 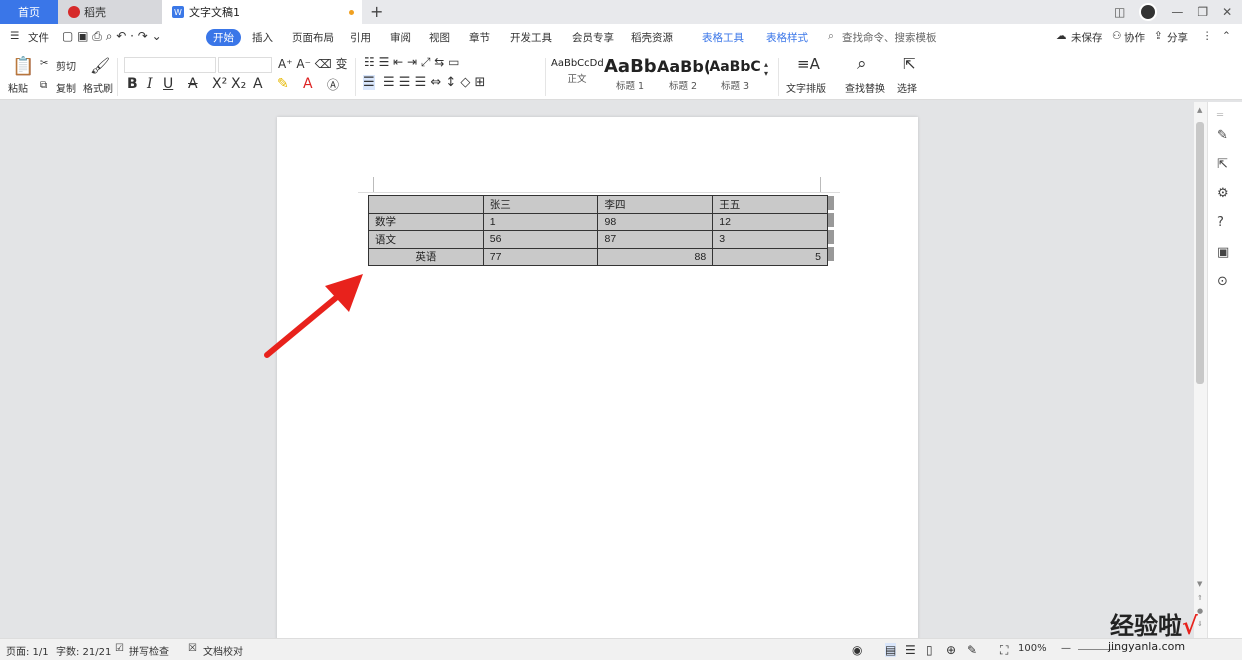 I want to click on write-view-icon: ✎, so click(x=972, y=650).